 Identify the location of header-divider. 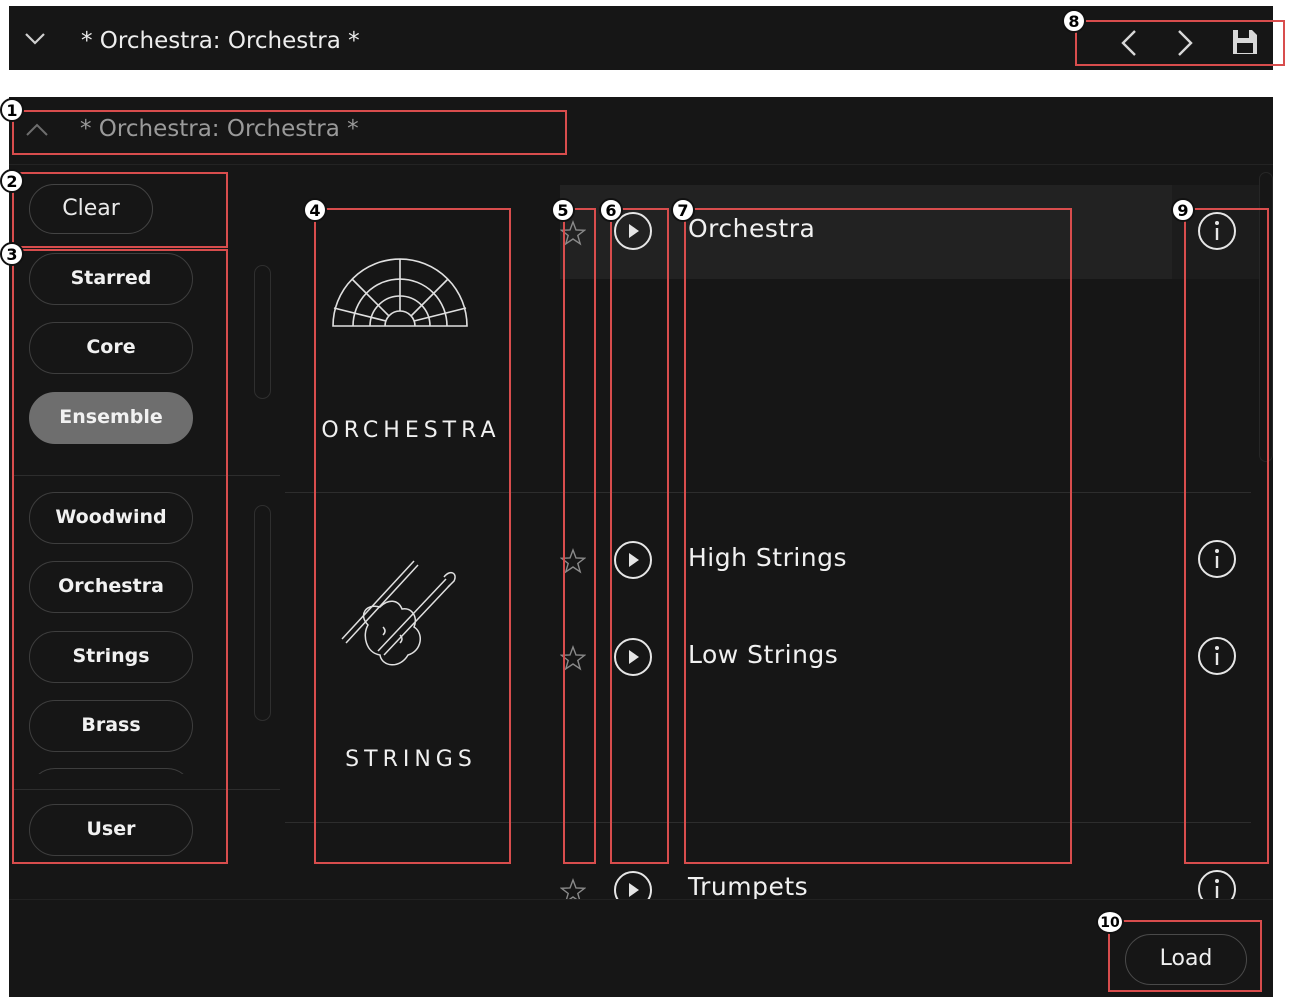
(641, 164).